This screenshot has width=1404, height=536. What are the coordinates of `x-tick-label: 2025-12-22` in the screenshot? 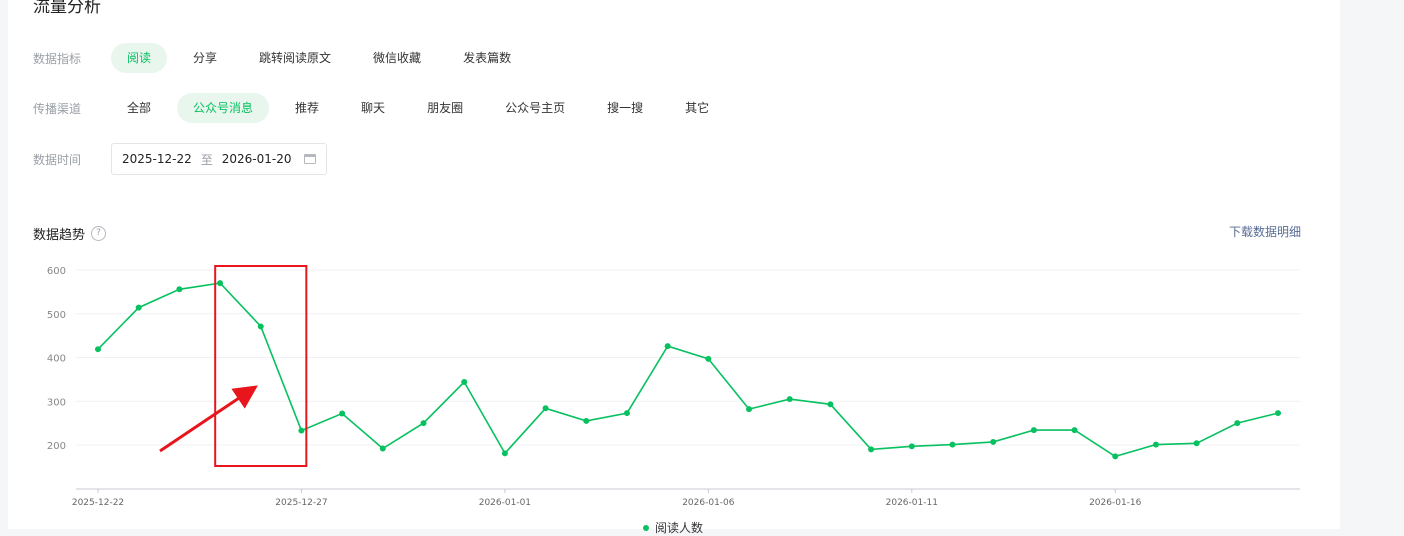 It's located at (98, 503).